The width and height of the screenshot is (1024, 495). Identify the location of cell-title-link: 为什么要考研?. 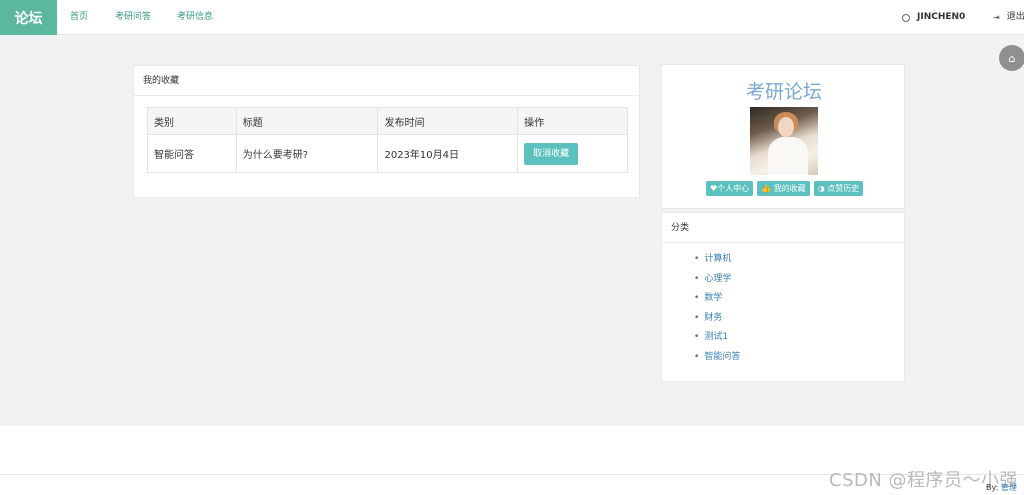
(307, 153).